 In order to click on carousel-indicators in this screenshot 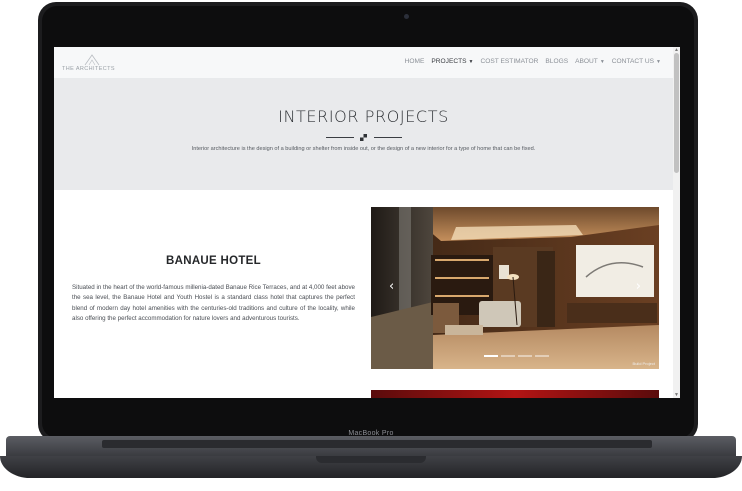, I will do `click(516, 356)`.